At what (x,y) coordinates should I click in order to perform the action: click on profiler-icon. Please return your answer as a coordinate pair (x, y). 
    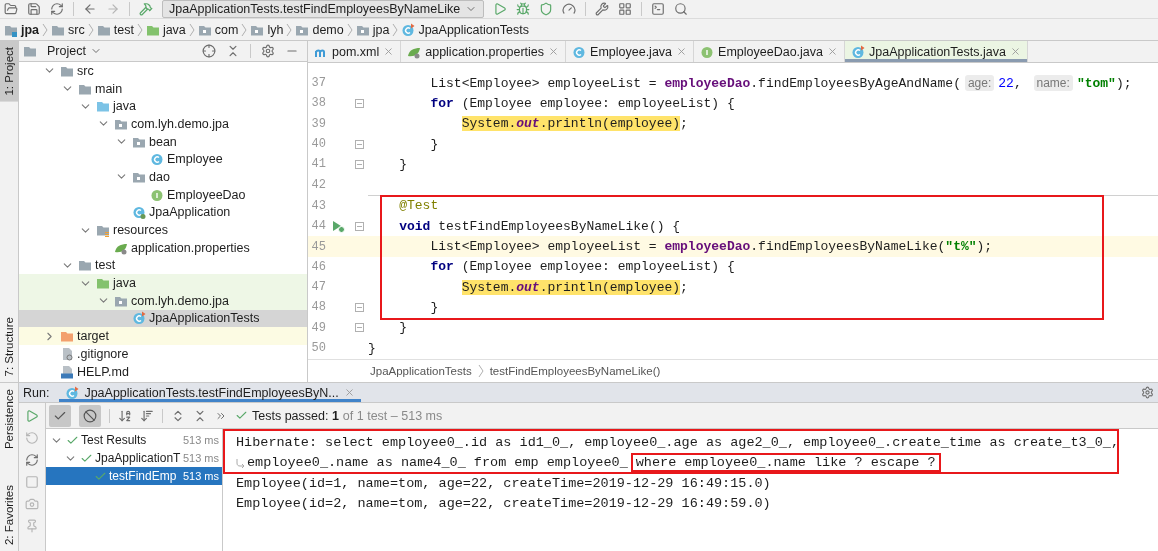
    Looking at the image, I should click on (569, 9).